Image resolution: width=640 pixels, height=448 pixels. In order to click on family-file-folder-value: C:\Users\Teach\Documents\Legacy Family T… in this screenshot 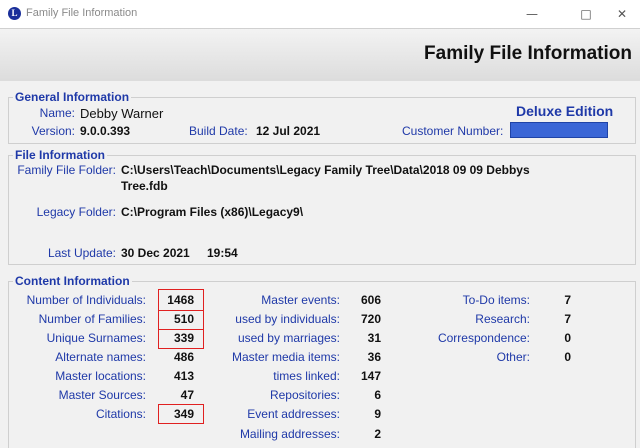, I will do `click(325, 170)`.